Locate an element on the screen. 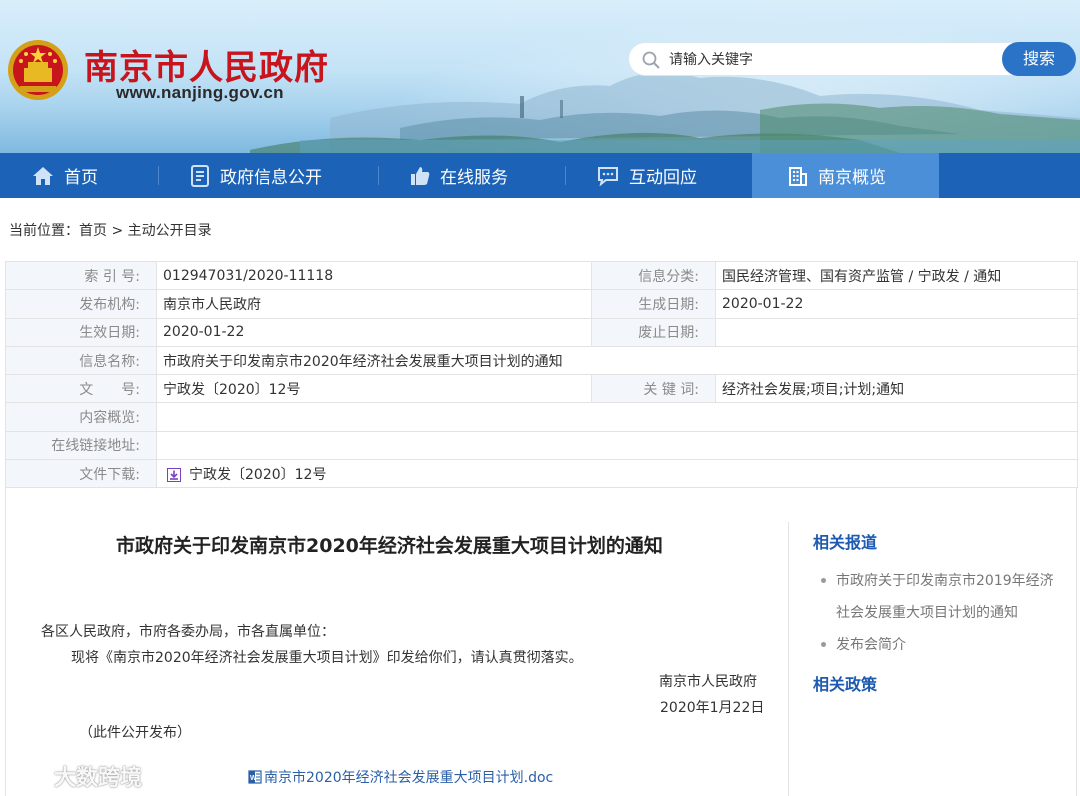 The image size is (1080, 796). download-link: 宁政发〔2020〕12号 is located at coordinates (257, 475).